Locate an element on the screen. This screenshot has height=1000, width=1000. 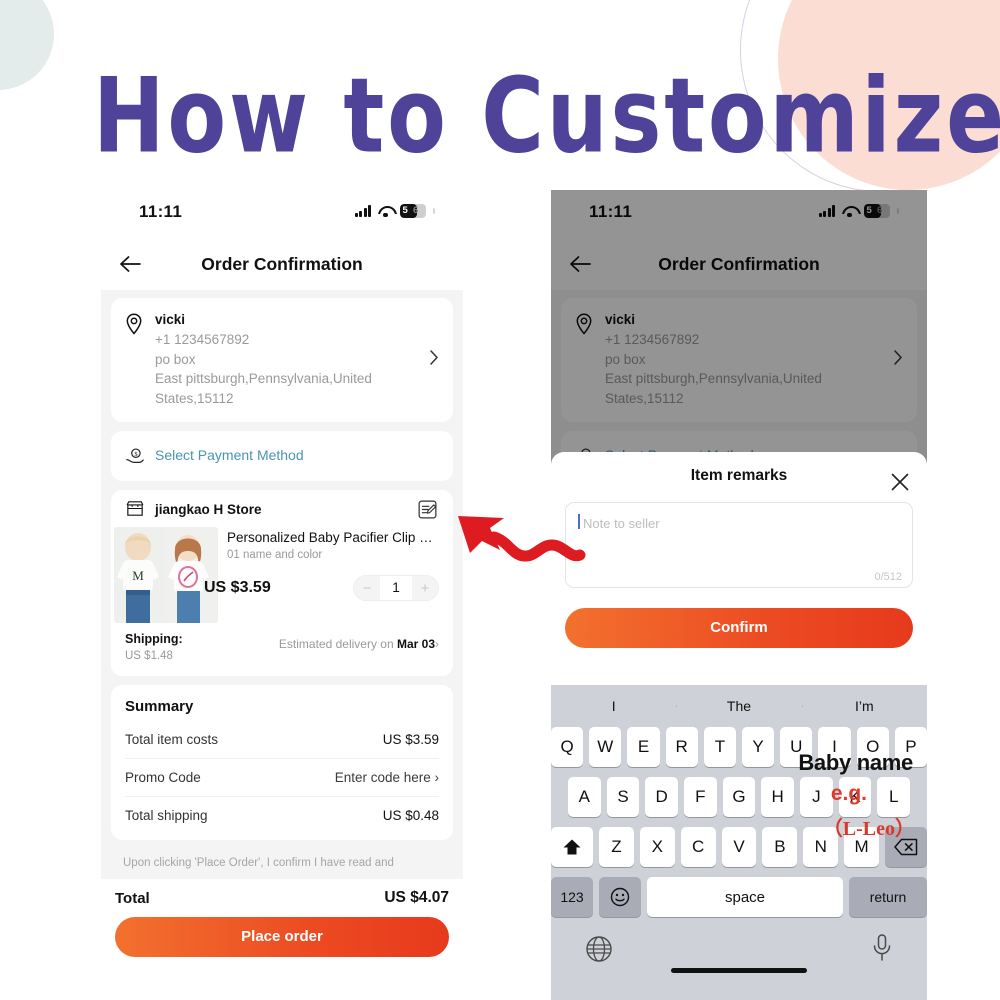
note-to-seller-input: Note to seller 0/512 is located at coordinates (739, 545).